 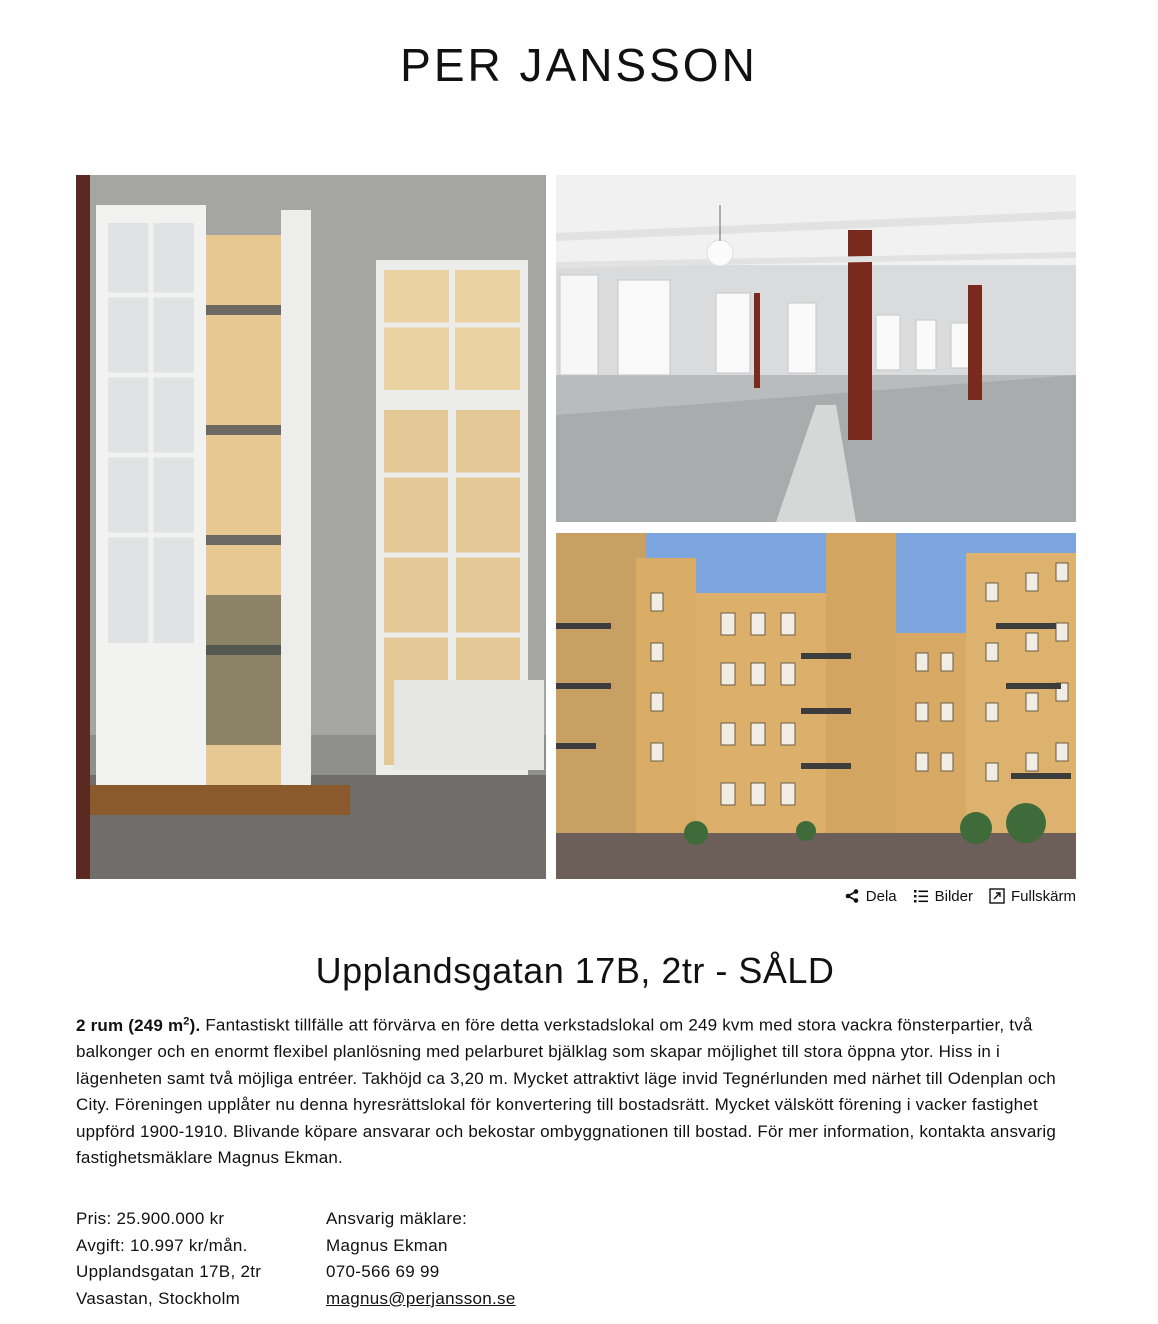 I want to click on agent-name: Magnus Ekman, so click(x=387, y=1245).